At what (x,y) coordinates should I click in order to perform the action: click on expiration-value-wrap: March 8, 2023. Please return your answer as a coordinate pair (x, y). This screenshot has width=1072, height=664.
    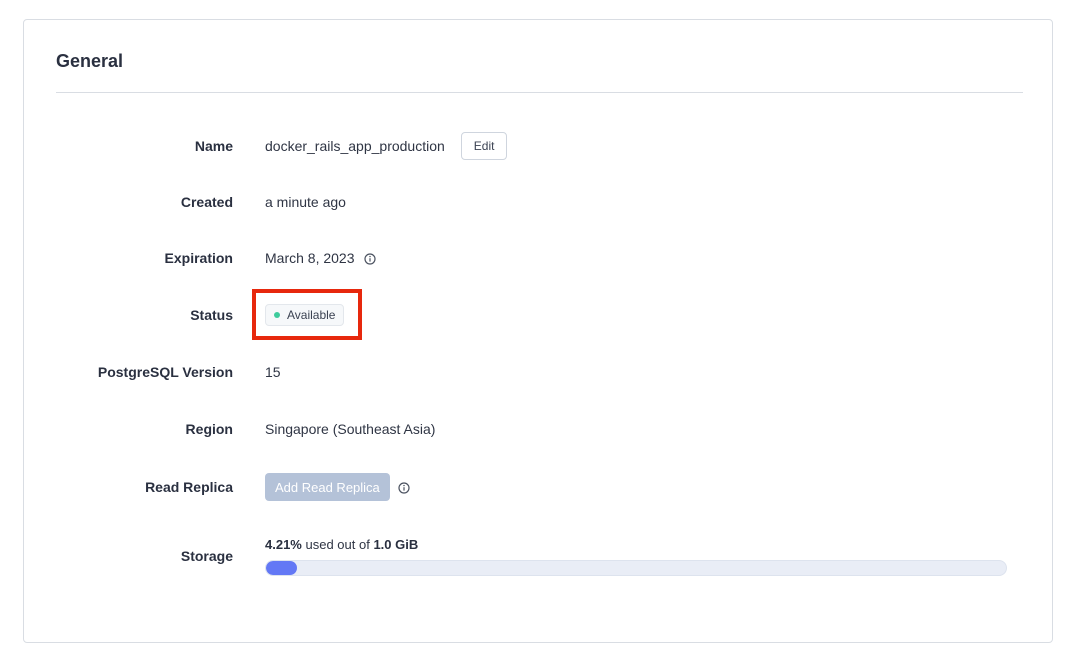
    Looking at the image, I should click on (320, 258).